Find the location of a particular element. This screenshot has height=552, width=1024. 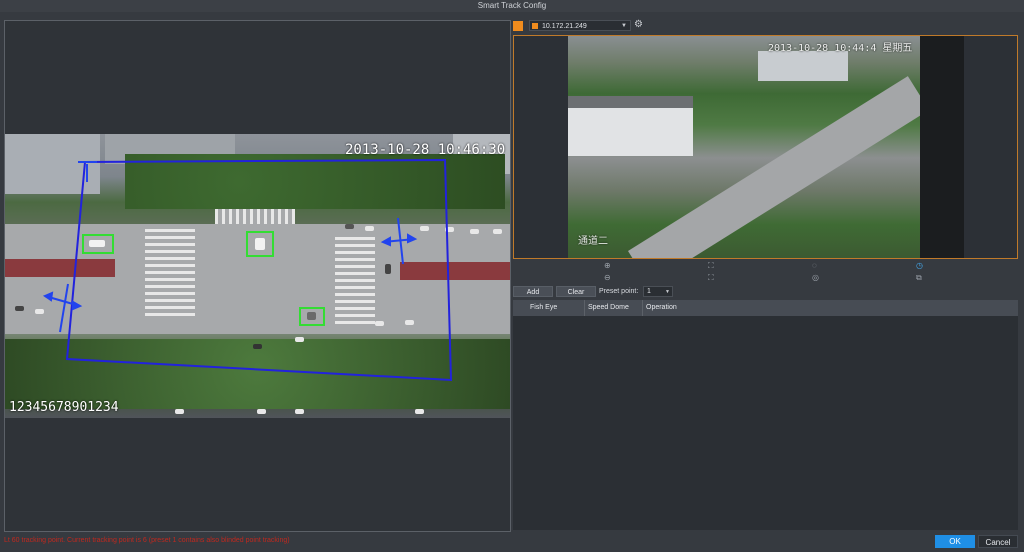

cancel-button: Cancel is located at coordinates (998, 541).